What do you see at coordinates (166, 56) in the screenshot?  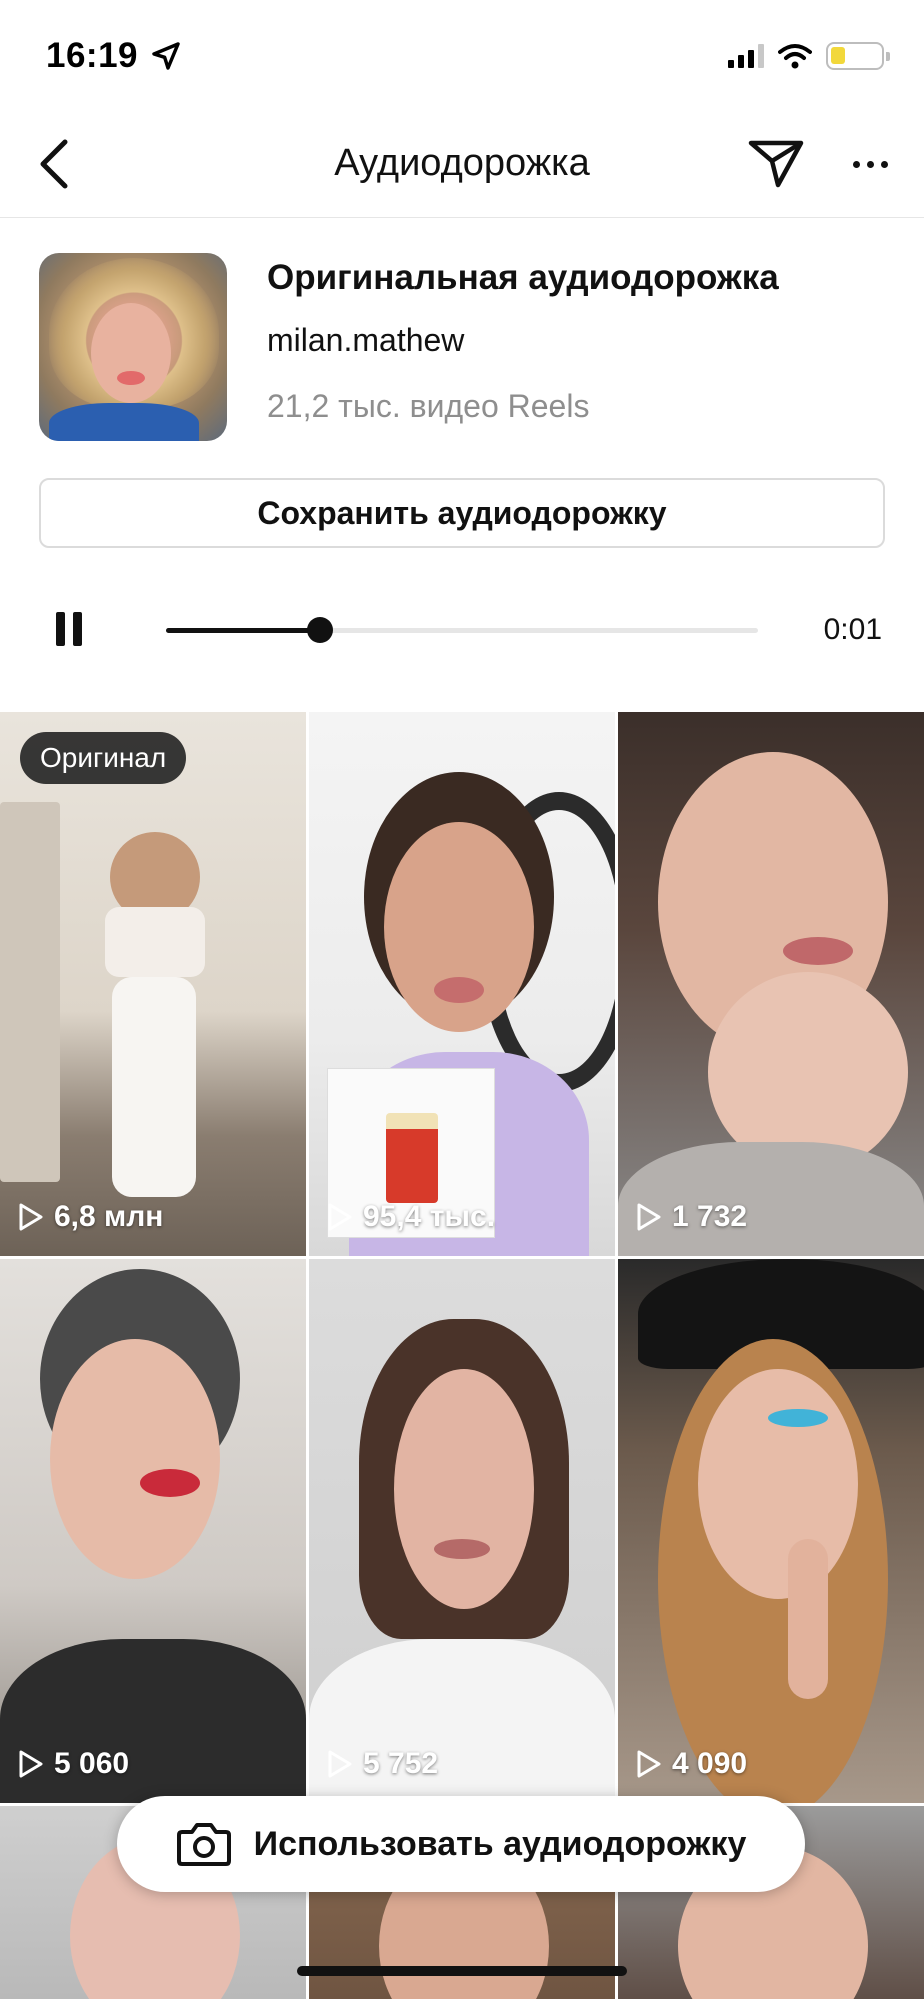 I see `location-arrow-icon` at bounding box center [166, 56].